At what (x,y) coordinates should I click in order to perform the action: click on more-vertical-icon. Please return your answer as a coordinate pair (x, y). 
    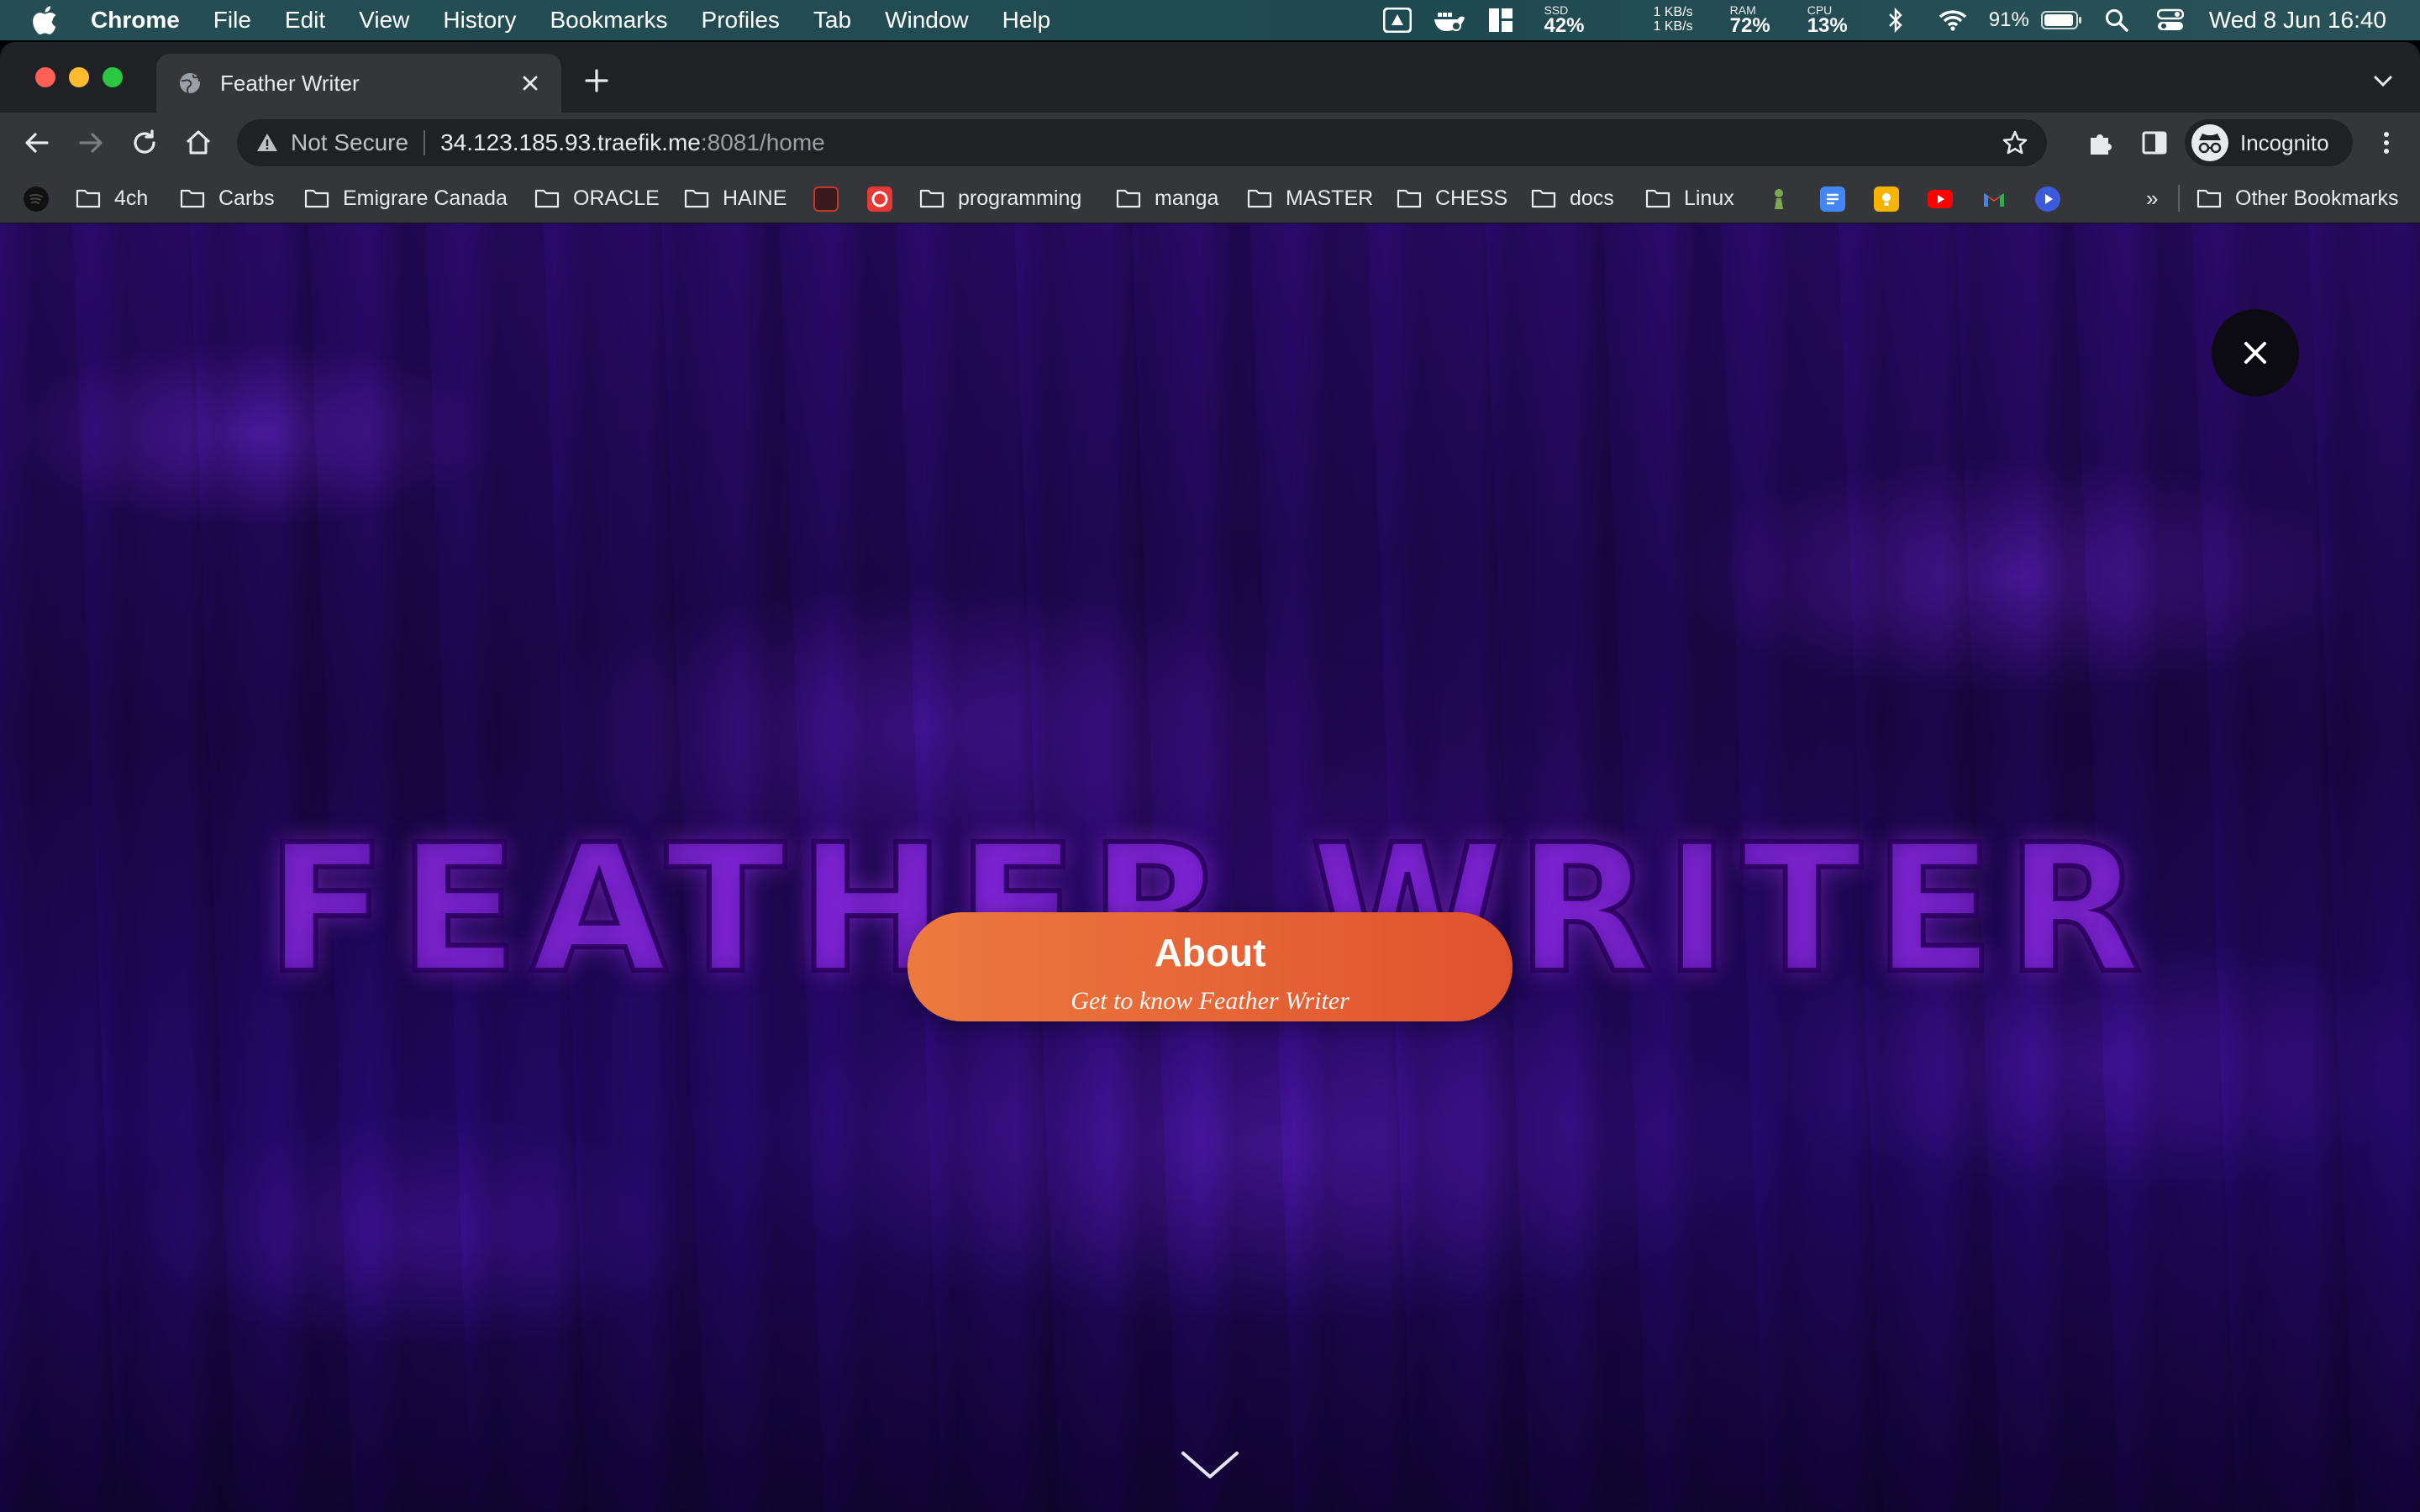
    Looking at the image, I should click on (2387, 143).